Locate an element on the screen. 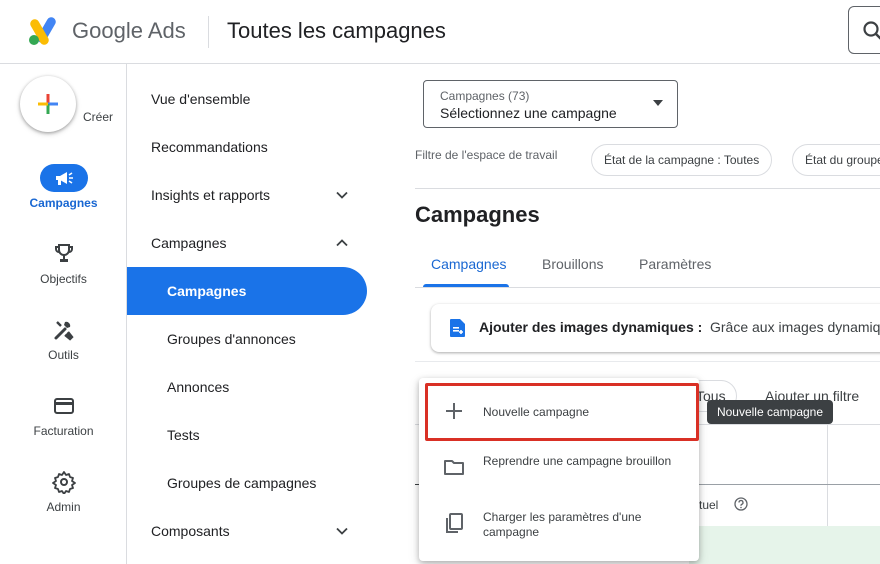  credit-card-icon is located at coordinates (63, 406).